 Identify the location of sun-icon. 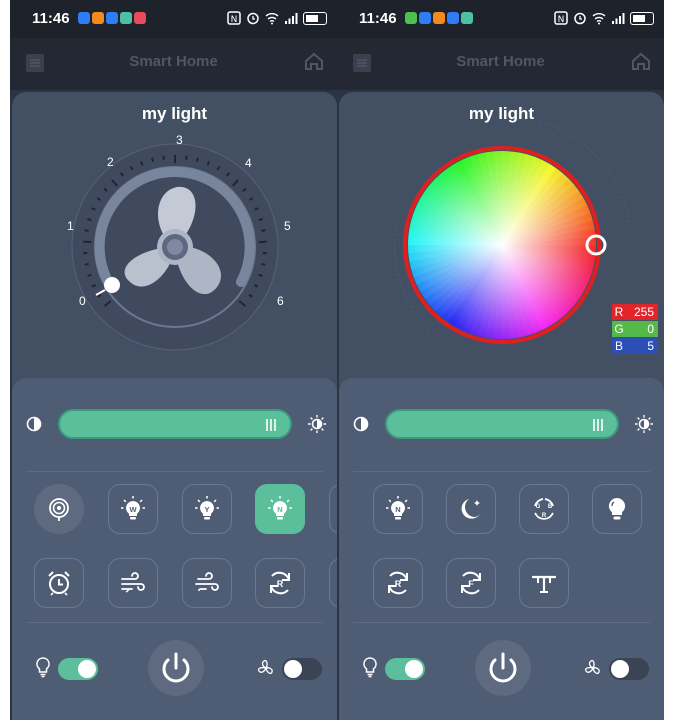
(644, 424).